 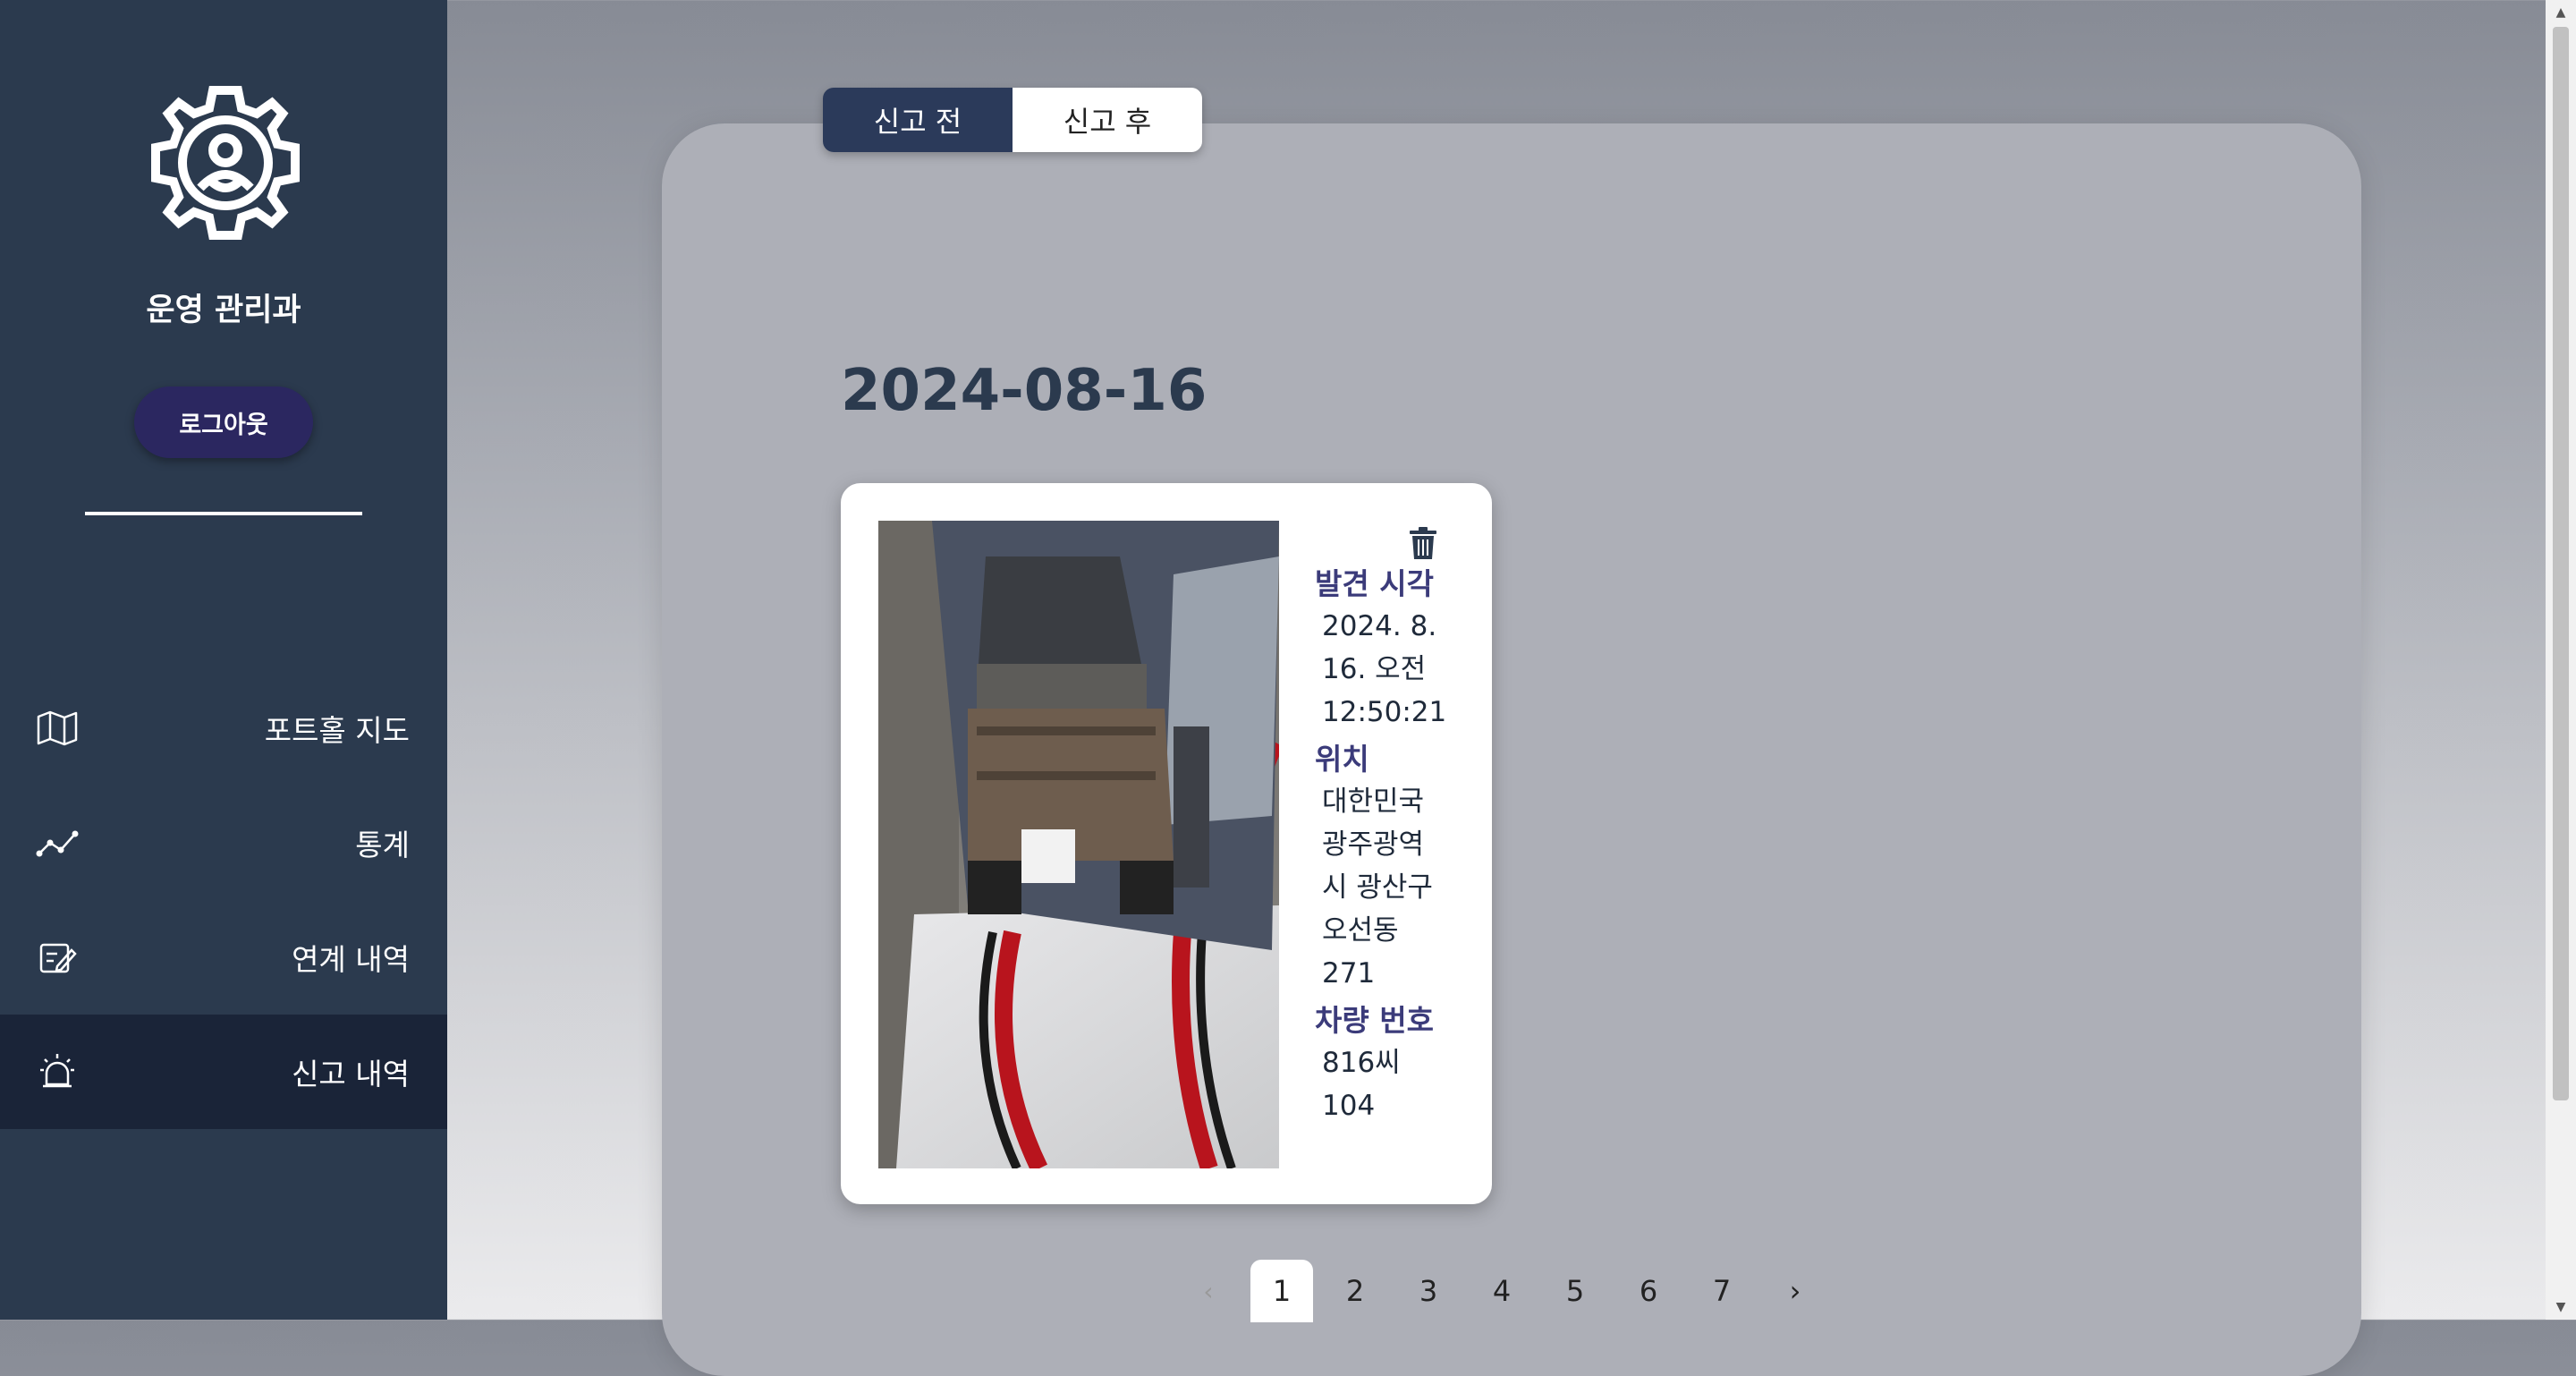 I want to click on pagination: ‹ 1 2 3 4 5 6 7 ›, so click(x=1507, y=1291).